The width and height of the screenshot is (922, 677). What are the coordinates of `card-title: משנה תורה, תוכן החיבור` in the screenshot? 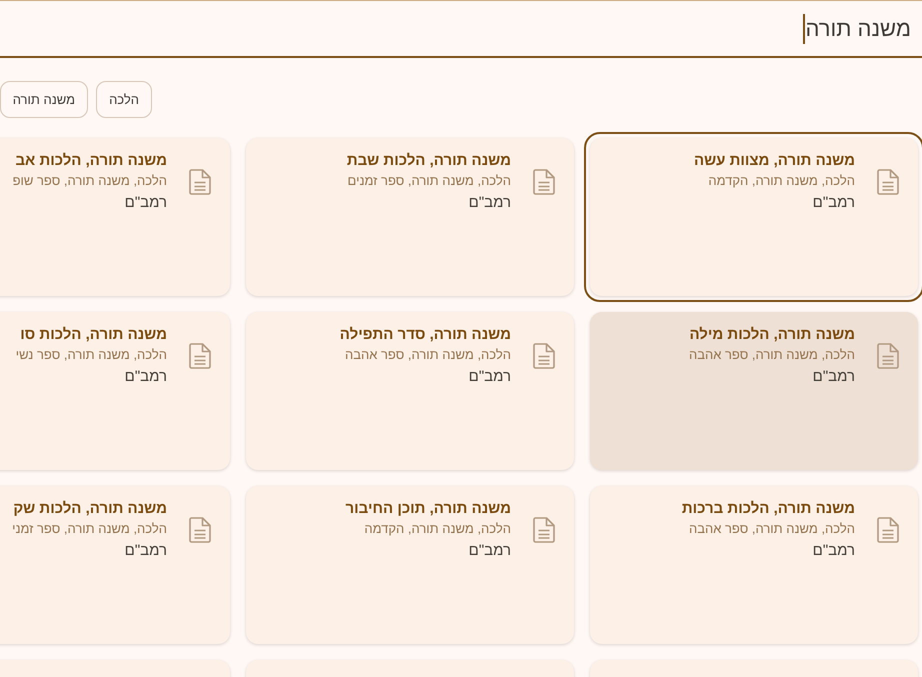 It's located at (428, 509).